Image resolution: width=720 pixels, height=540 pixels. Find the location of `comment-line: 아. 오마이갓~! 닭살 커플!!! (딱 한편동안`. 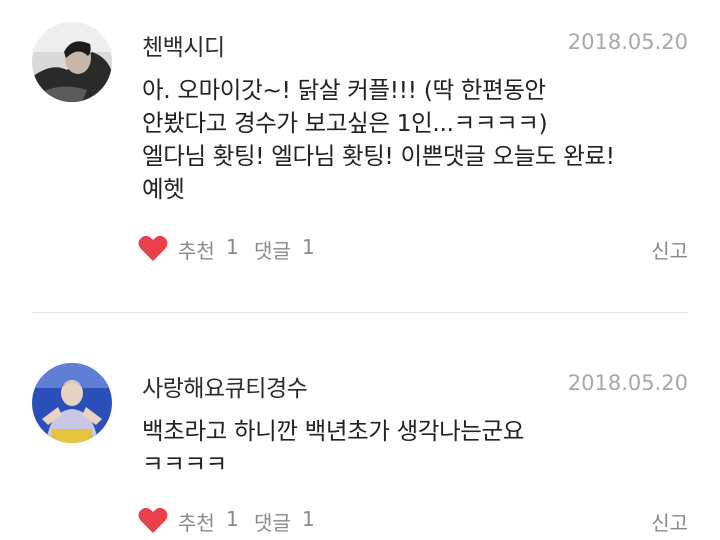

comment-line: 아. 오마이갓~! 닭살 커플!!! (딱 한편동안 is located at coordinates (344, 90).